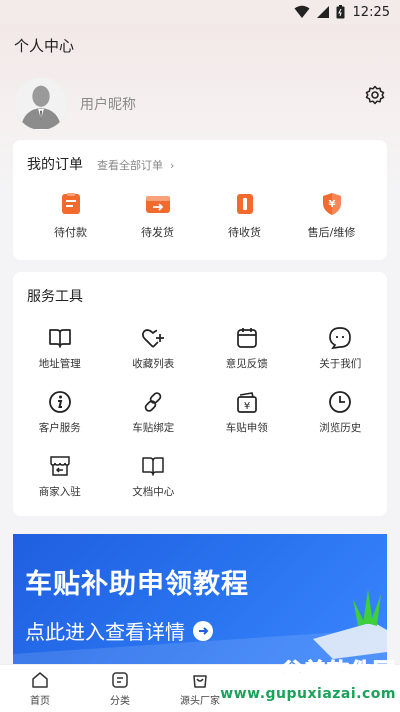 This screenshot has width=400, height=712. What do you see at coordinates (340, 402) in the screenshot?
I see `clock-icon` at bounding box center [340, 402].